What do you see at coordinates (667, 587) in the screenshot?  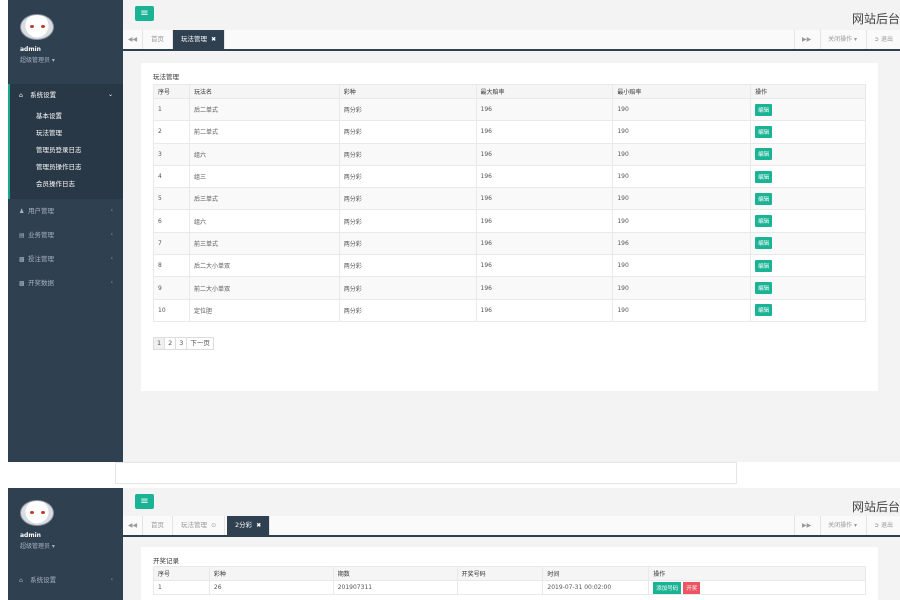 I see `add-number-button: 添加号码` at bounding box center [667, 587].